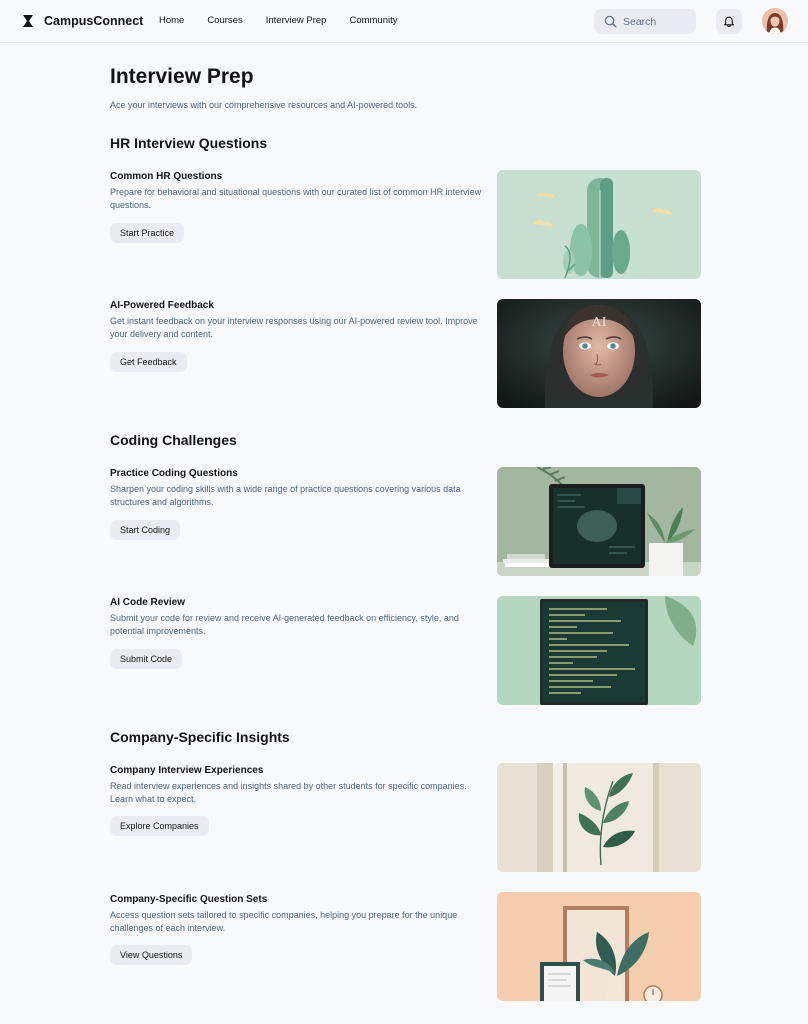 The image size is (808, 1024). I want to click on notifications-button, so click(729, 21).